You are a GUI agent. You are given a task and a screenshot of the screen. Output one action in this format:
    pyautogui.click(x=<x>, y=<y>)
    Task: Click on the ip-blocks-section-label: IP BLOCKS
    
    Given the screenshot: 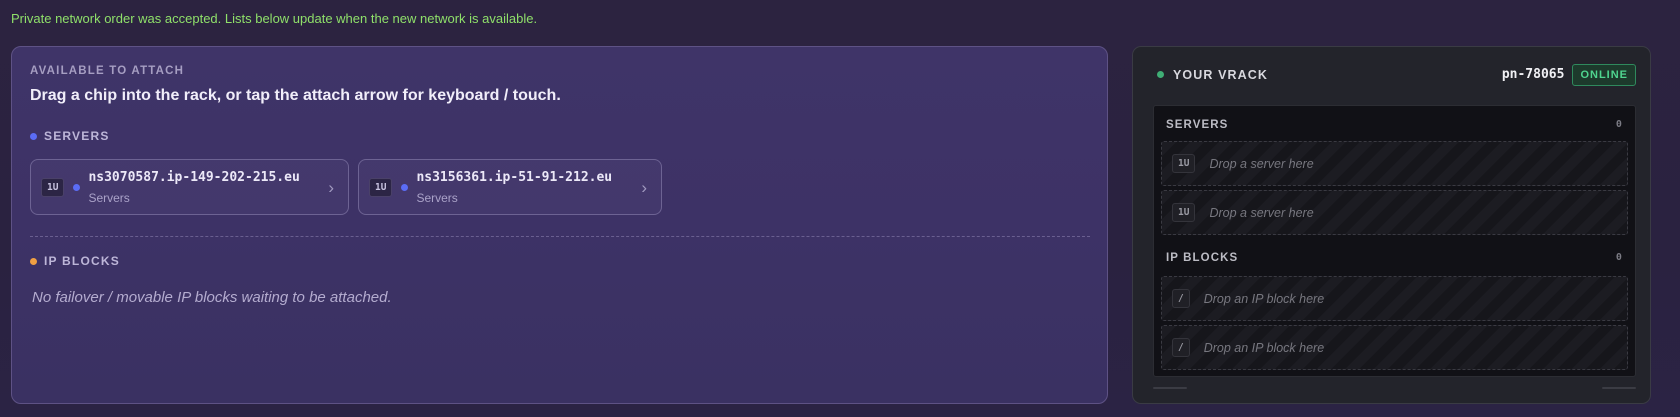 What is the action you would take?
    pyautogui.click(x=75, y=261)
    